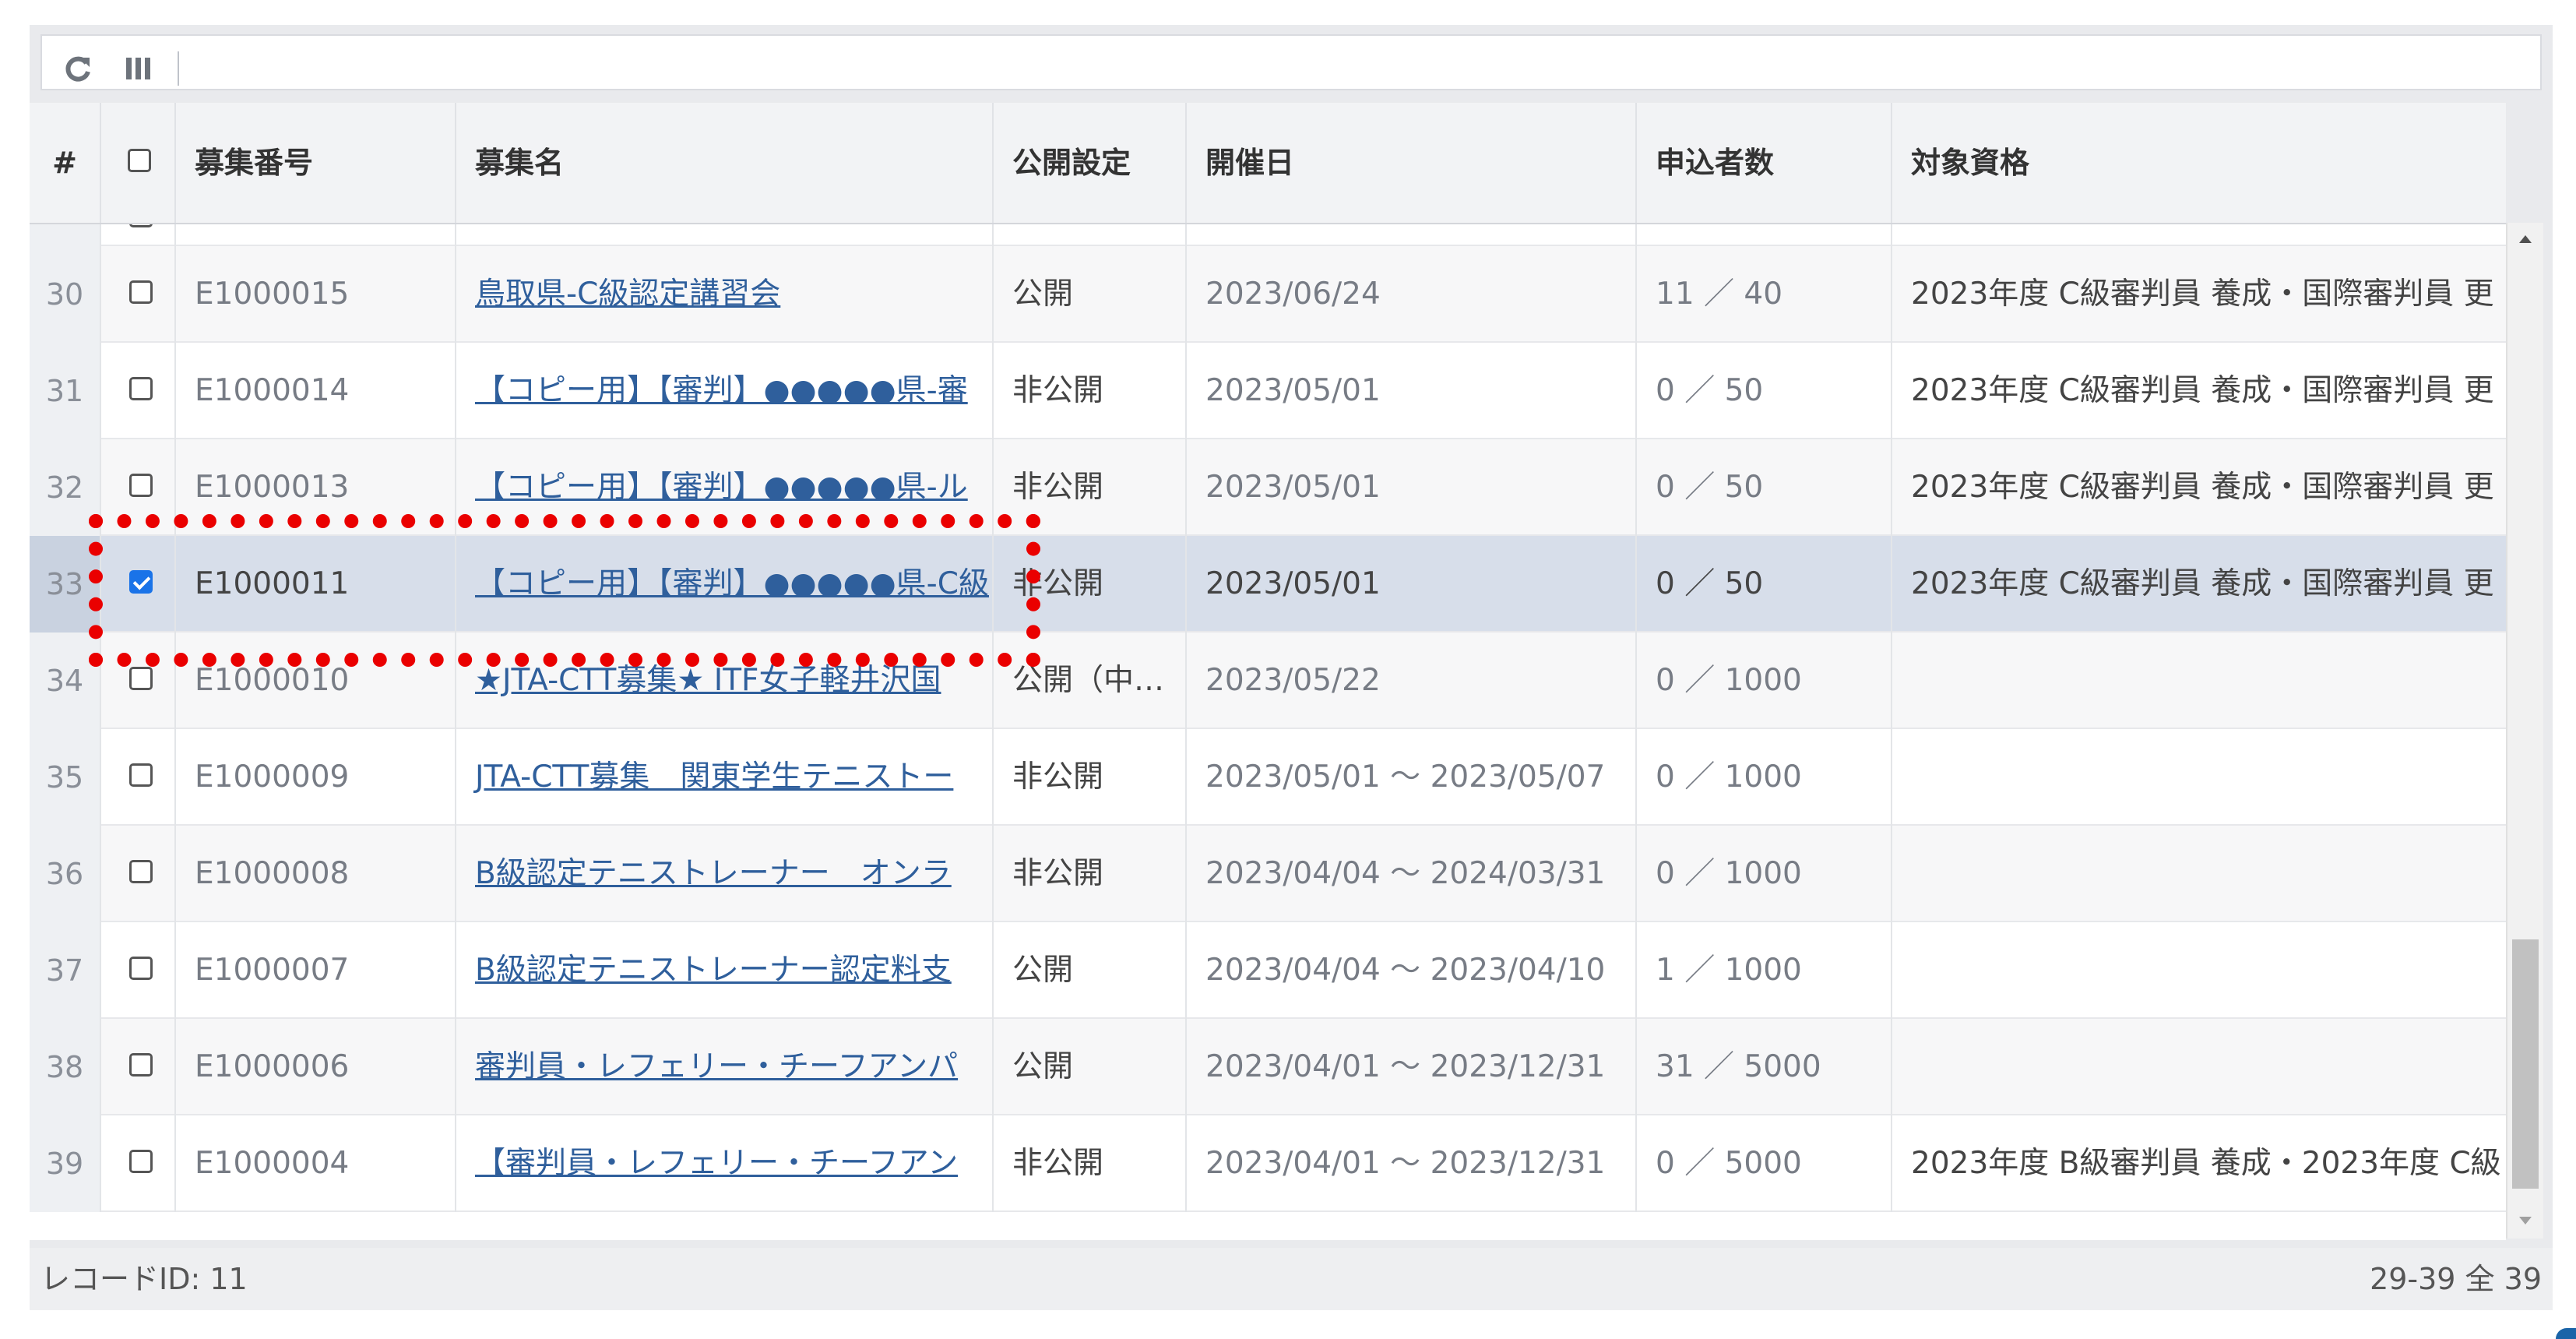 The width and height of the screenshot is (2576, 1339). I want to click on toolbar-divider, so click(178, 68).